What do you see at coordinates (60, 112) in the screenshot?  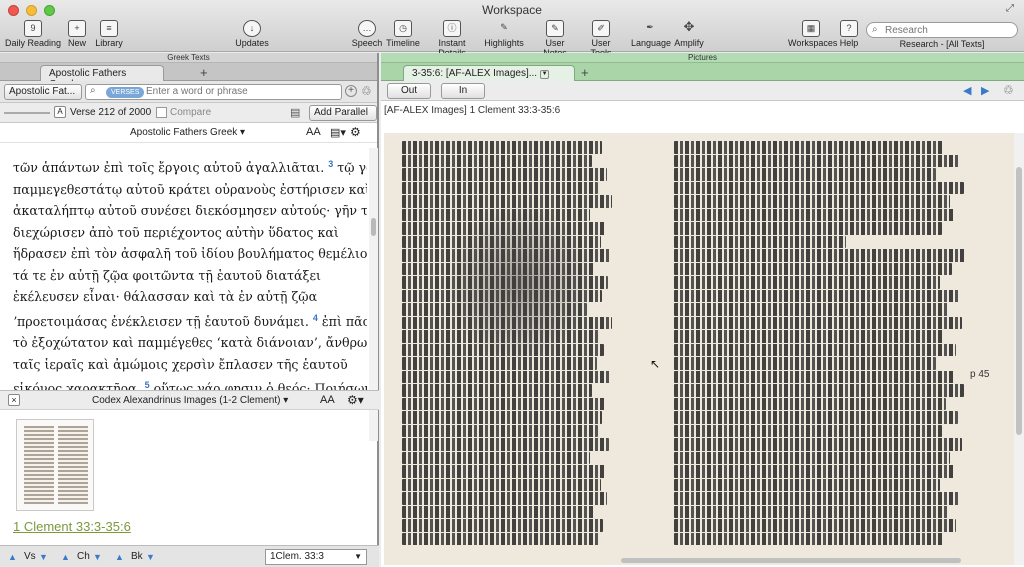 I see `font-a-icon: A` at bounding box center [60, 112].